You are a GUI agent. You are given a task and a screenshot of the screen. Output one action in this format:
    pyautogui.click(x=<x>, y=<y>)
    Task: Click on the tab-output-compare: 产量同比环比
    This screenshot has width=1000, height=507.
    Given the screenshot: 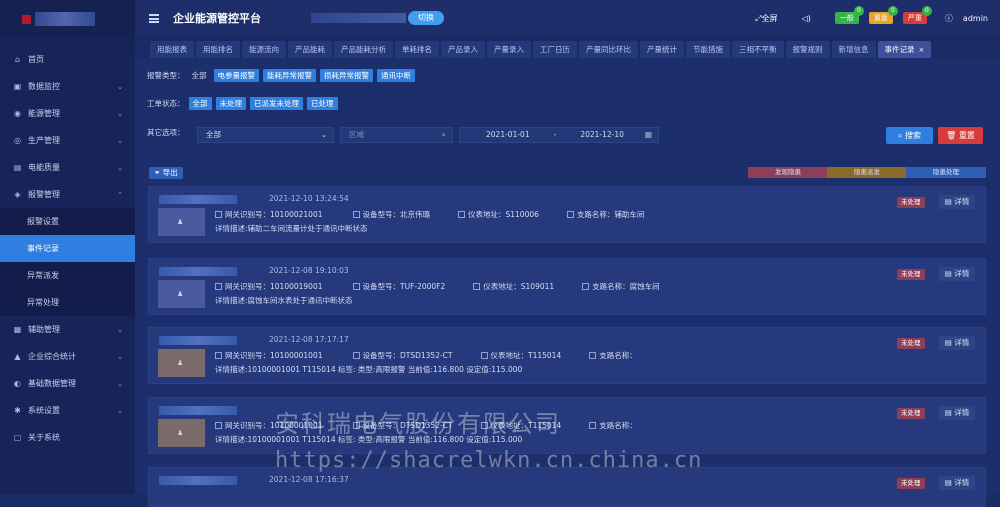 What is the action you would take?
    pyautogui.click(x=608, y=49)
    